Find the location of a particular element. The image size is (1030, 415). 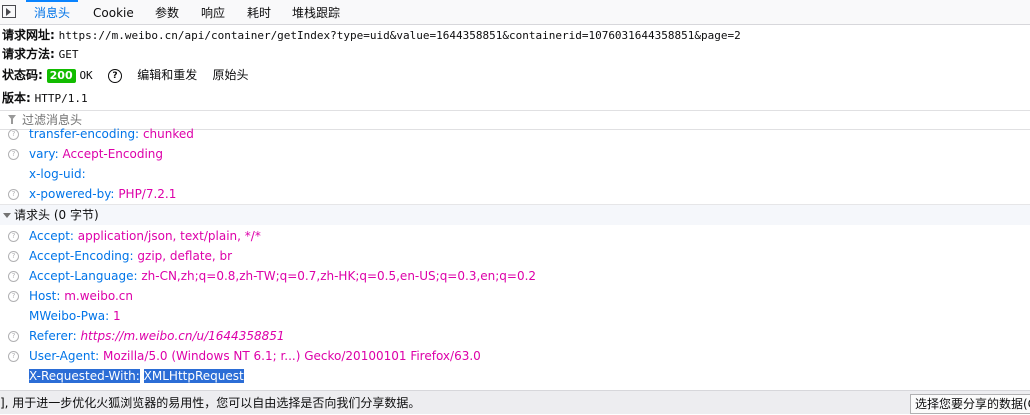

header-name: User-Agent: is located at coordinates (64, 356).